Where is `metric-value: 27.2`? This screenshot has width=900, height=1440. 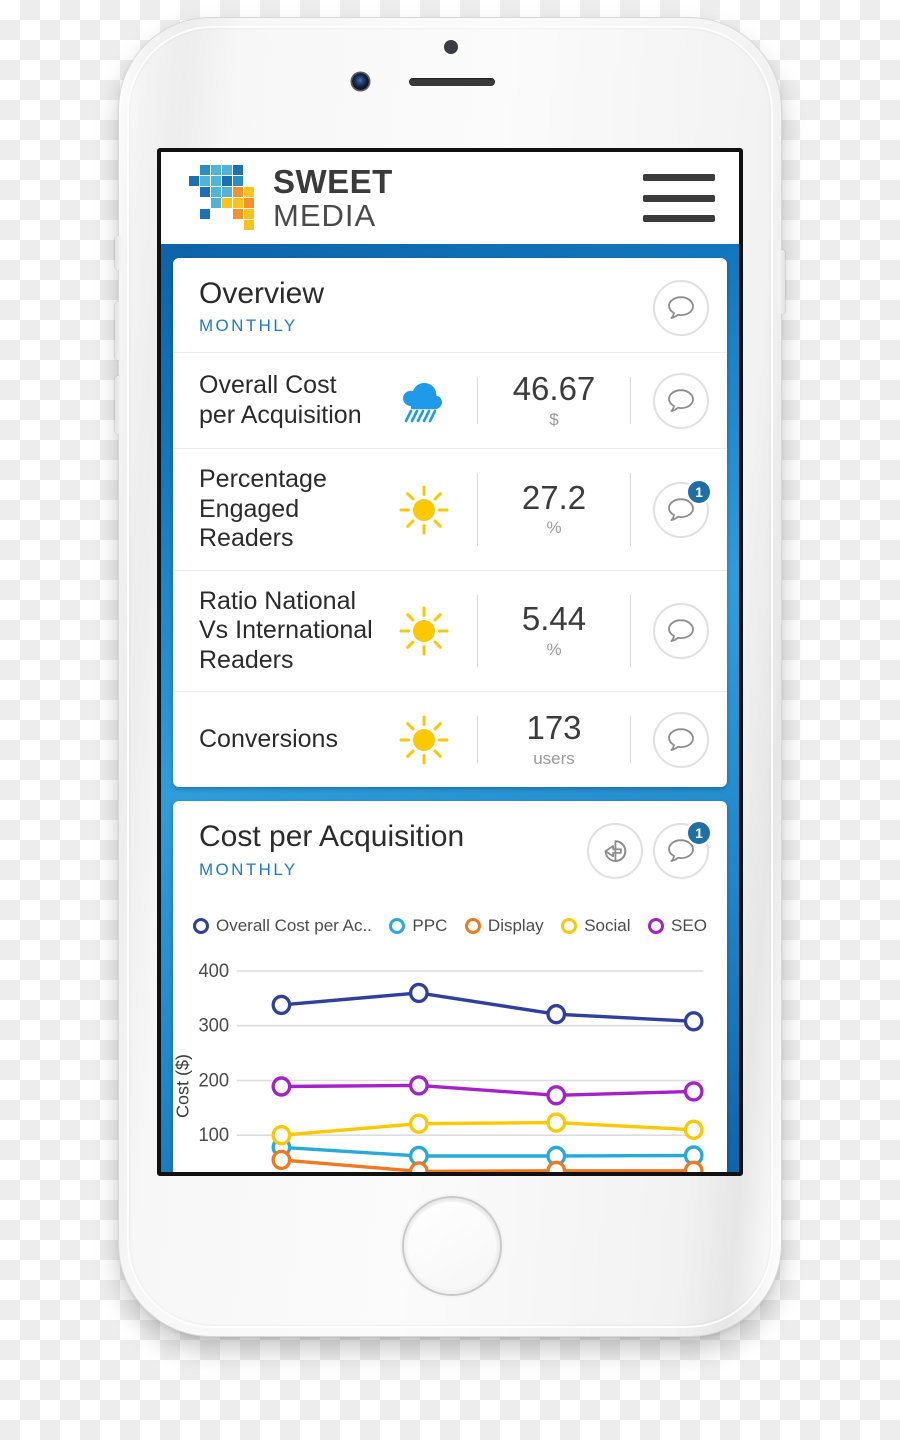 metric-value: 27.2 is located at coordinates (554, 497).